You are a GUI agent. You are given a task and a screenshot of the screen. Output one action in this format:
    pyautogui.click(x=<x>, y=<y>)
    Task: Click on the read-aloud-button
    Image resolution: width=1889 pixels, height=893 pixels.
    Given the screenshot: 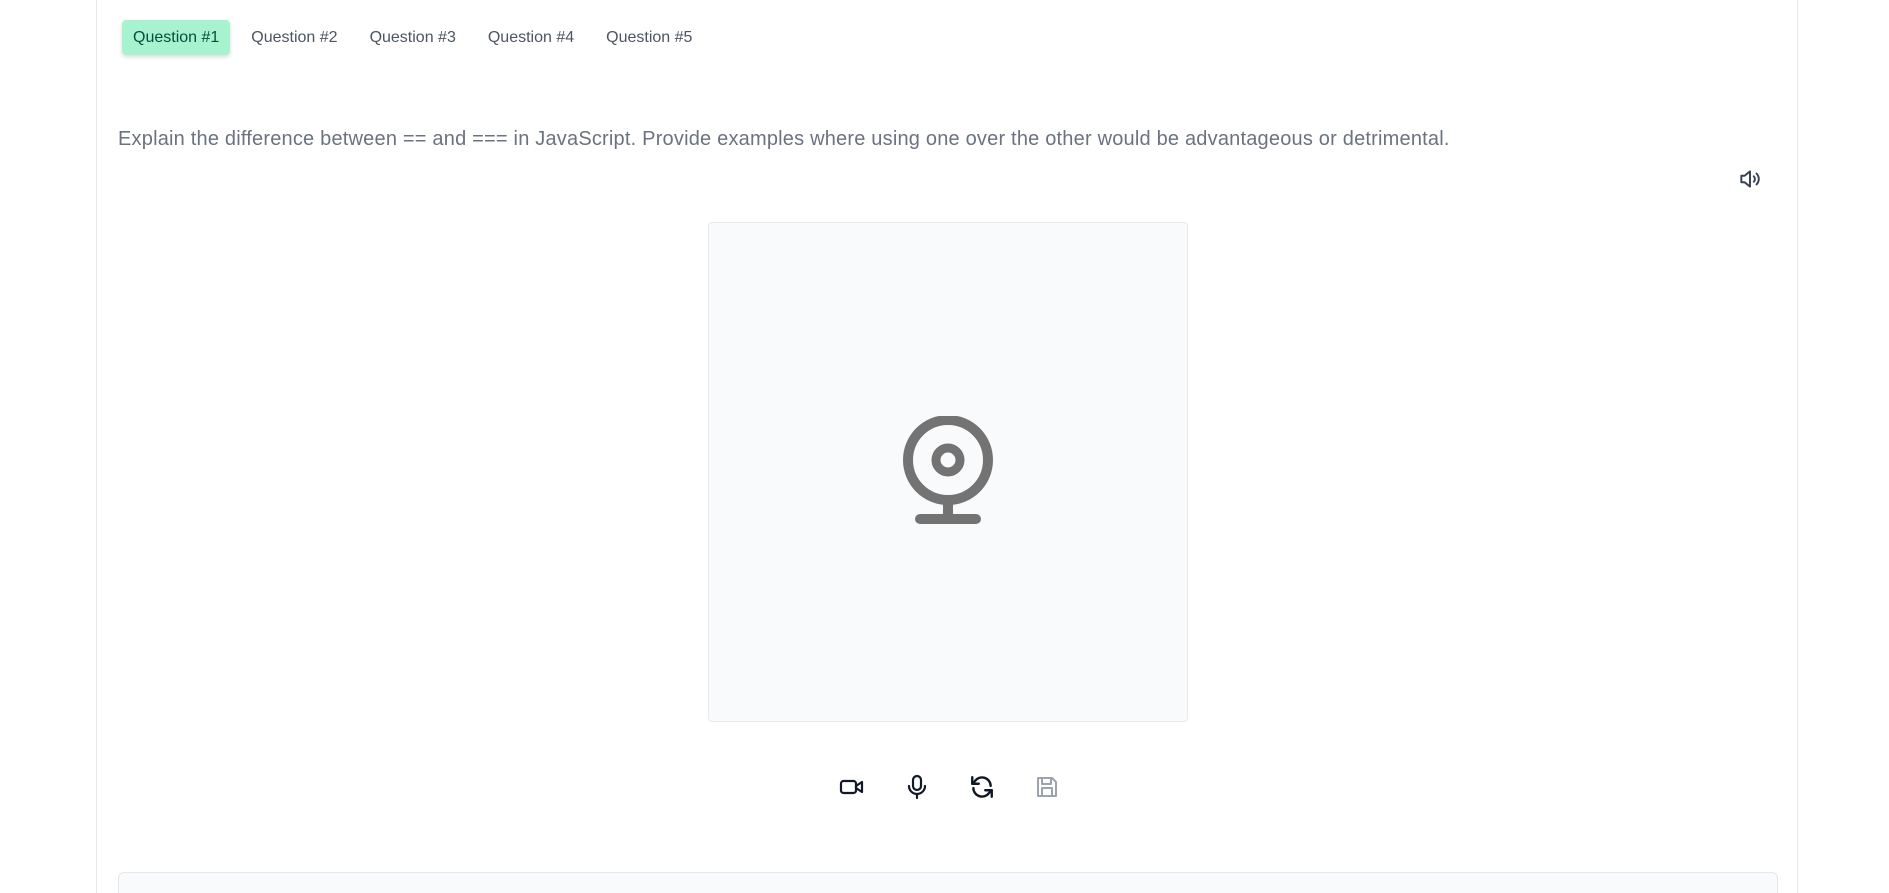 What is the action you would take?
    pyautogui.click(x=1750, y=179)
    